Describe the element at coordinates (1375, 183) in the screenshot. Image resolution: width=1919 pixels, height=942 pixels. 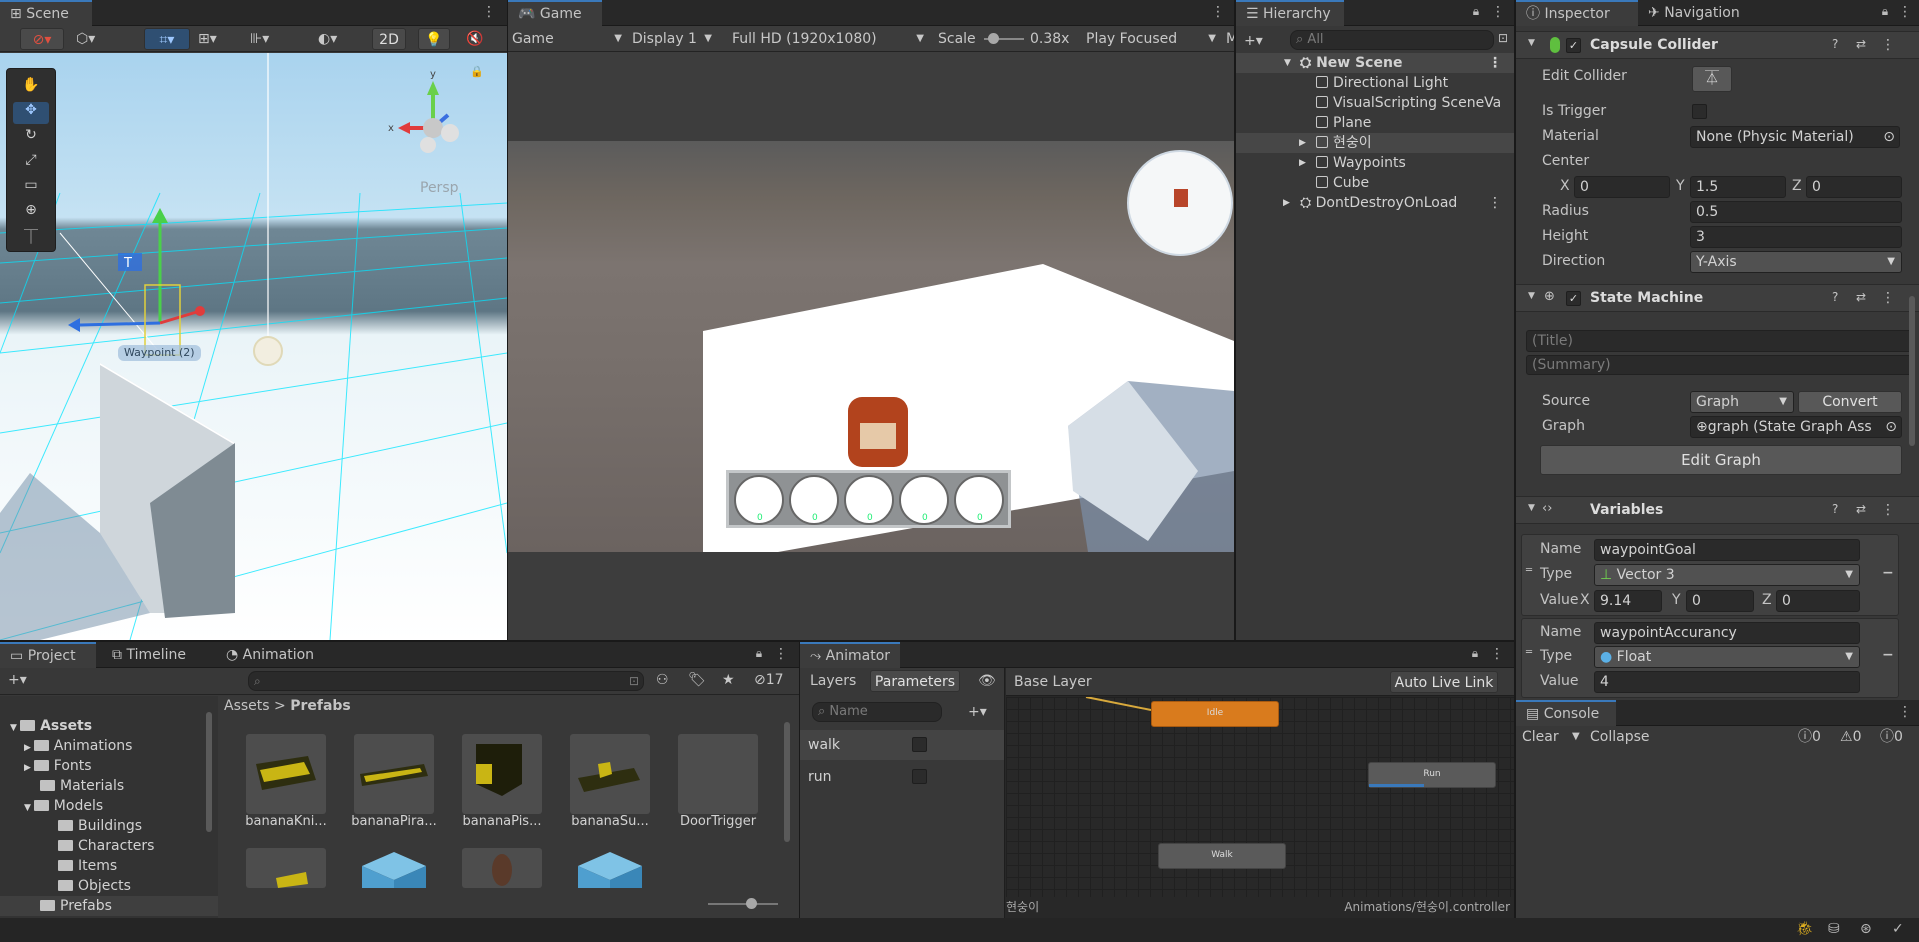
I see `list-item: Cube` at that location.